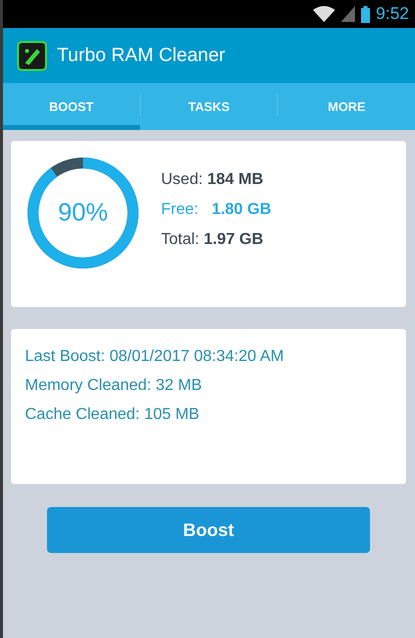  I want to click on history-line: Cache Cleaned: 105 MB, so click(112, 415).